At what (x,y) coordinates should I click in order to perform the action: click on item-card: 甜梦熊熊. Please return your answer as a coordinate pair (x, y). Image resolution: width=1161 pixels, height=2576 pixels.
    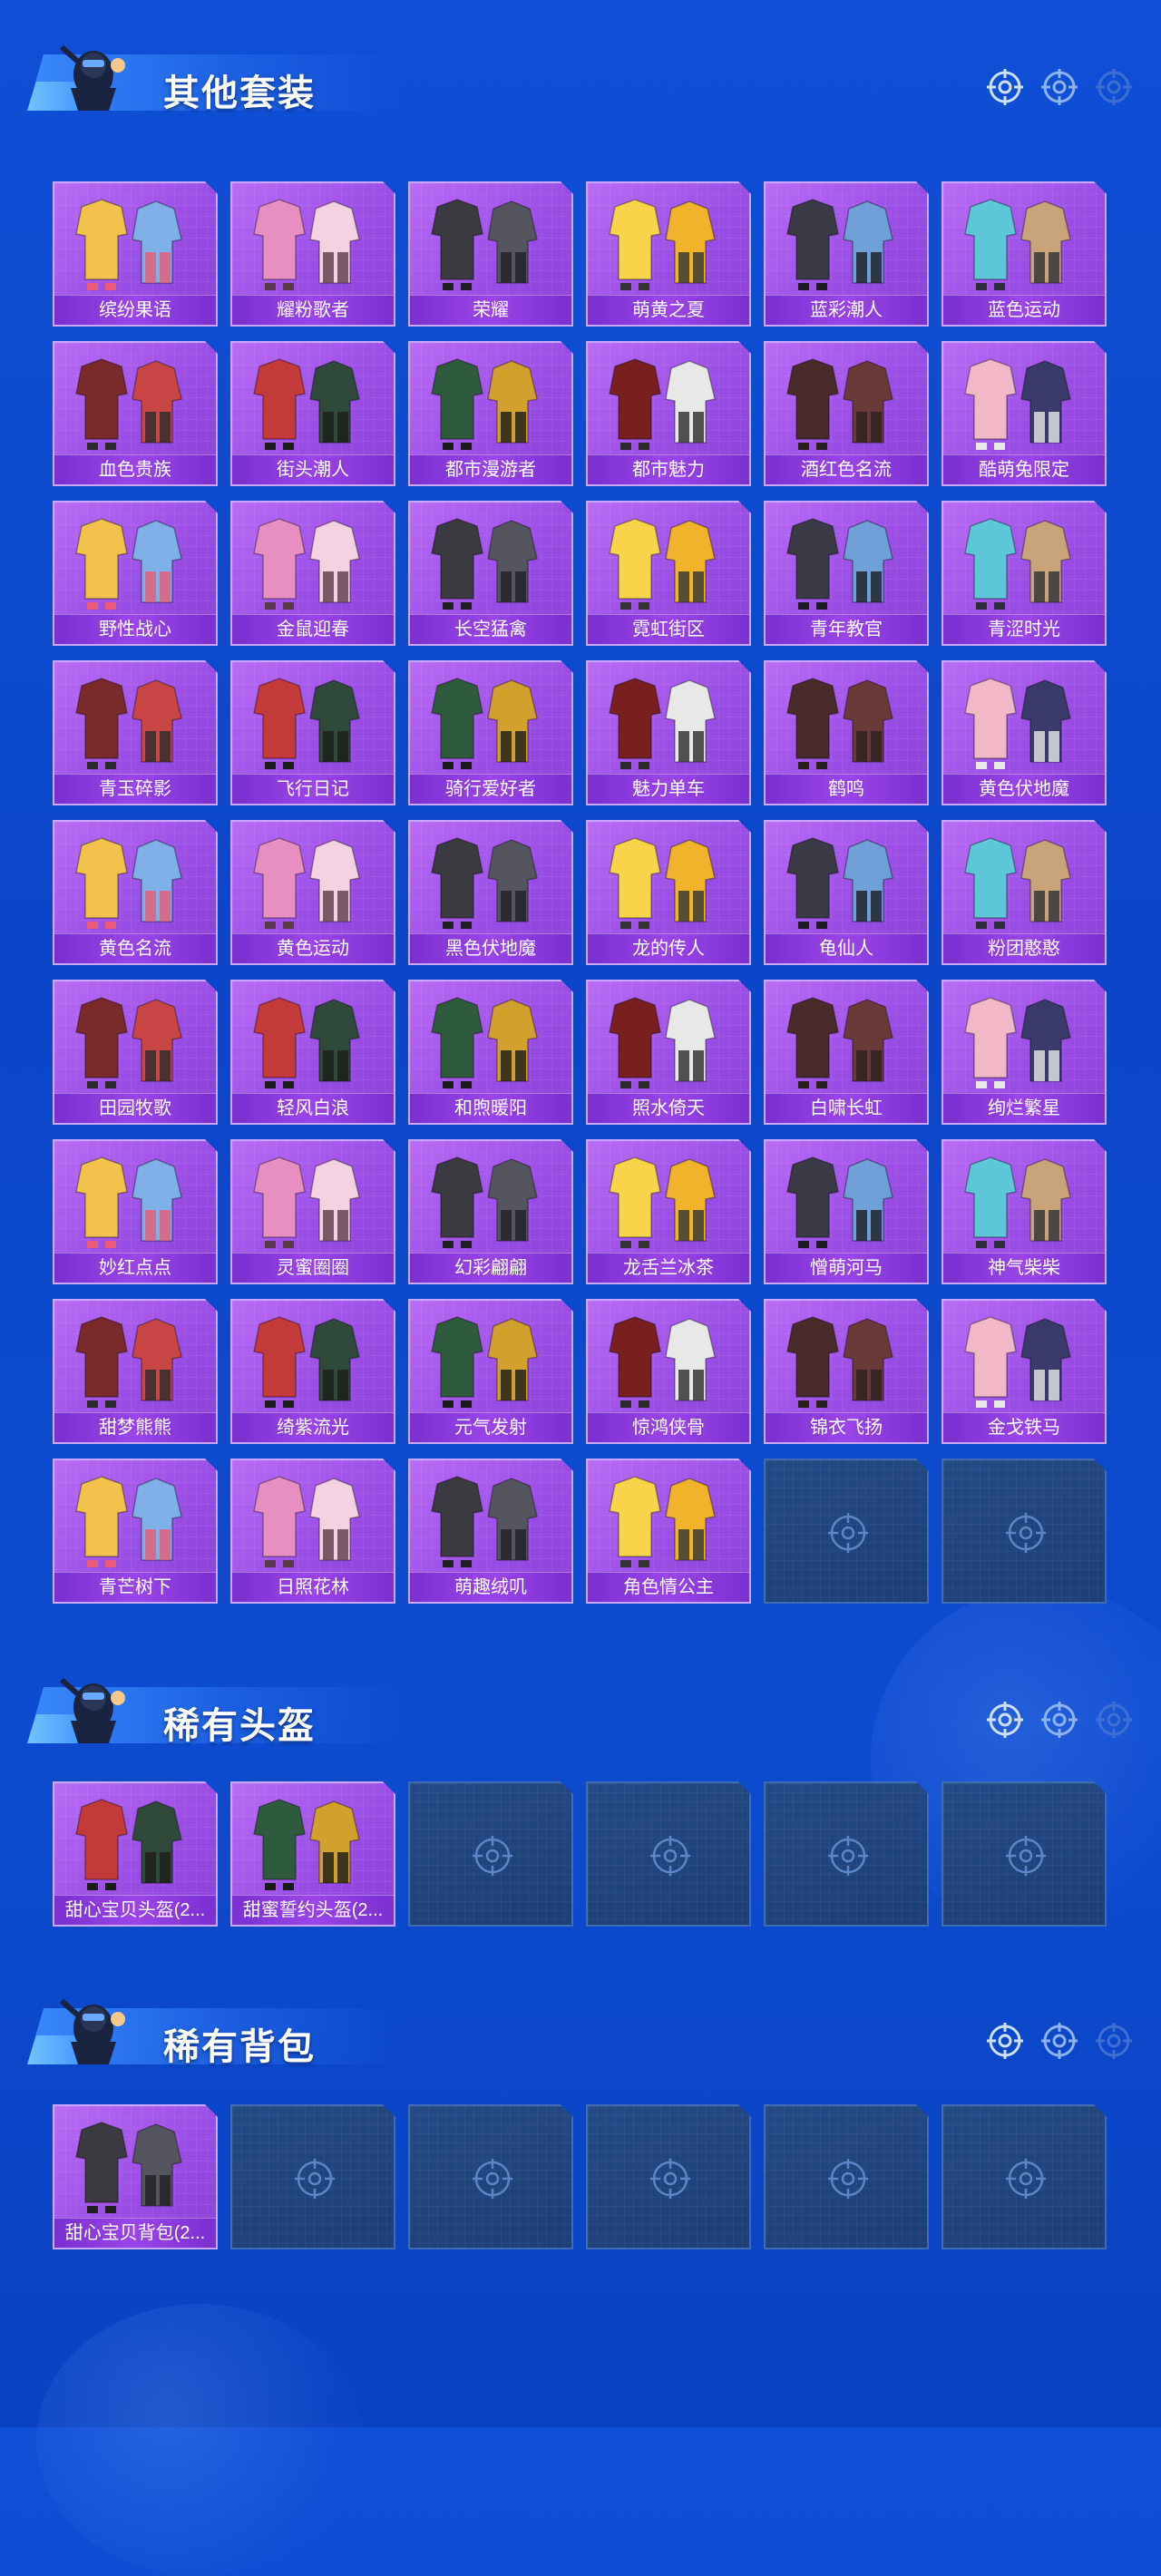
    Looking at the image, I should click on (135, 1371).